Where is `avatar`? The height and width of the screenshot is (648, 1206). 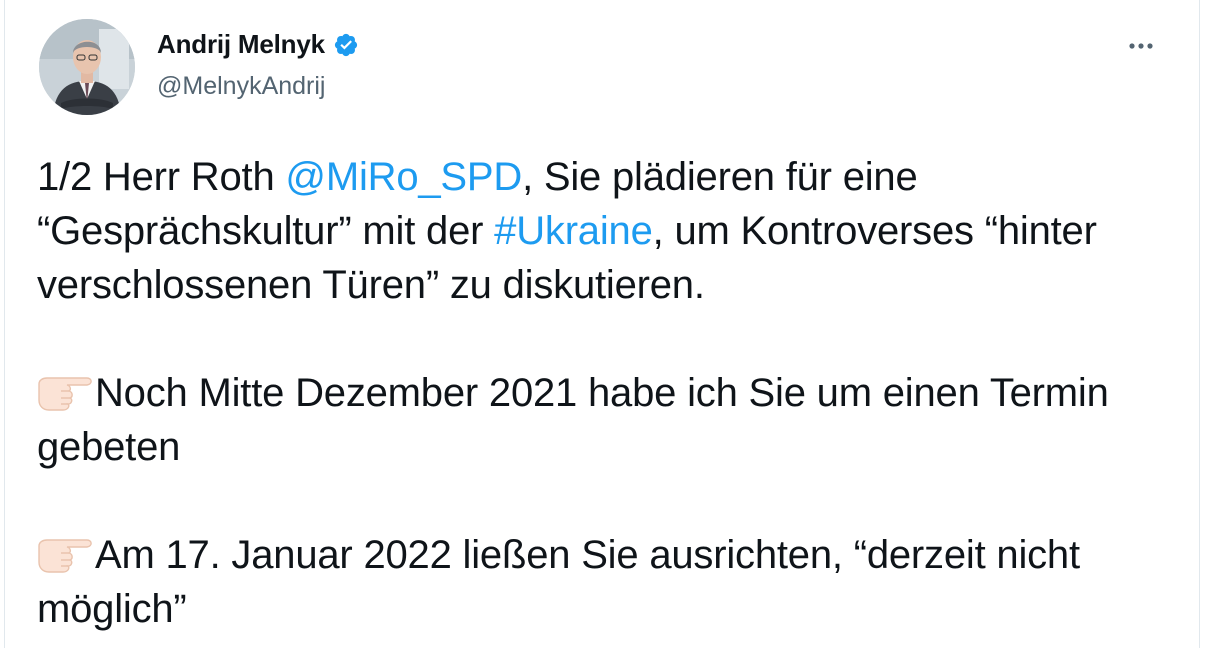 avatar is located at coordinates (87, 67).